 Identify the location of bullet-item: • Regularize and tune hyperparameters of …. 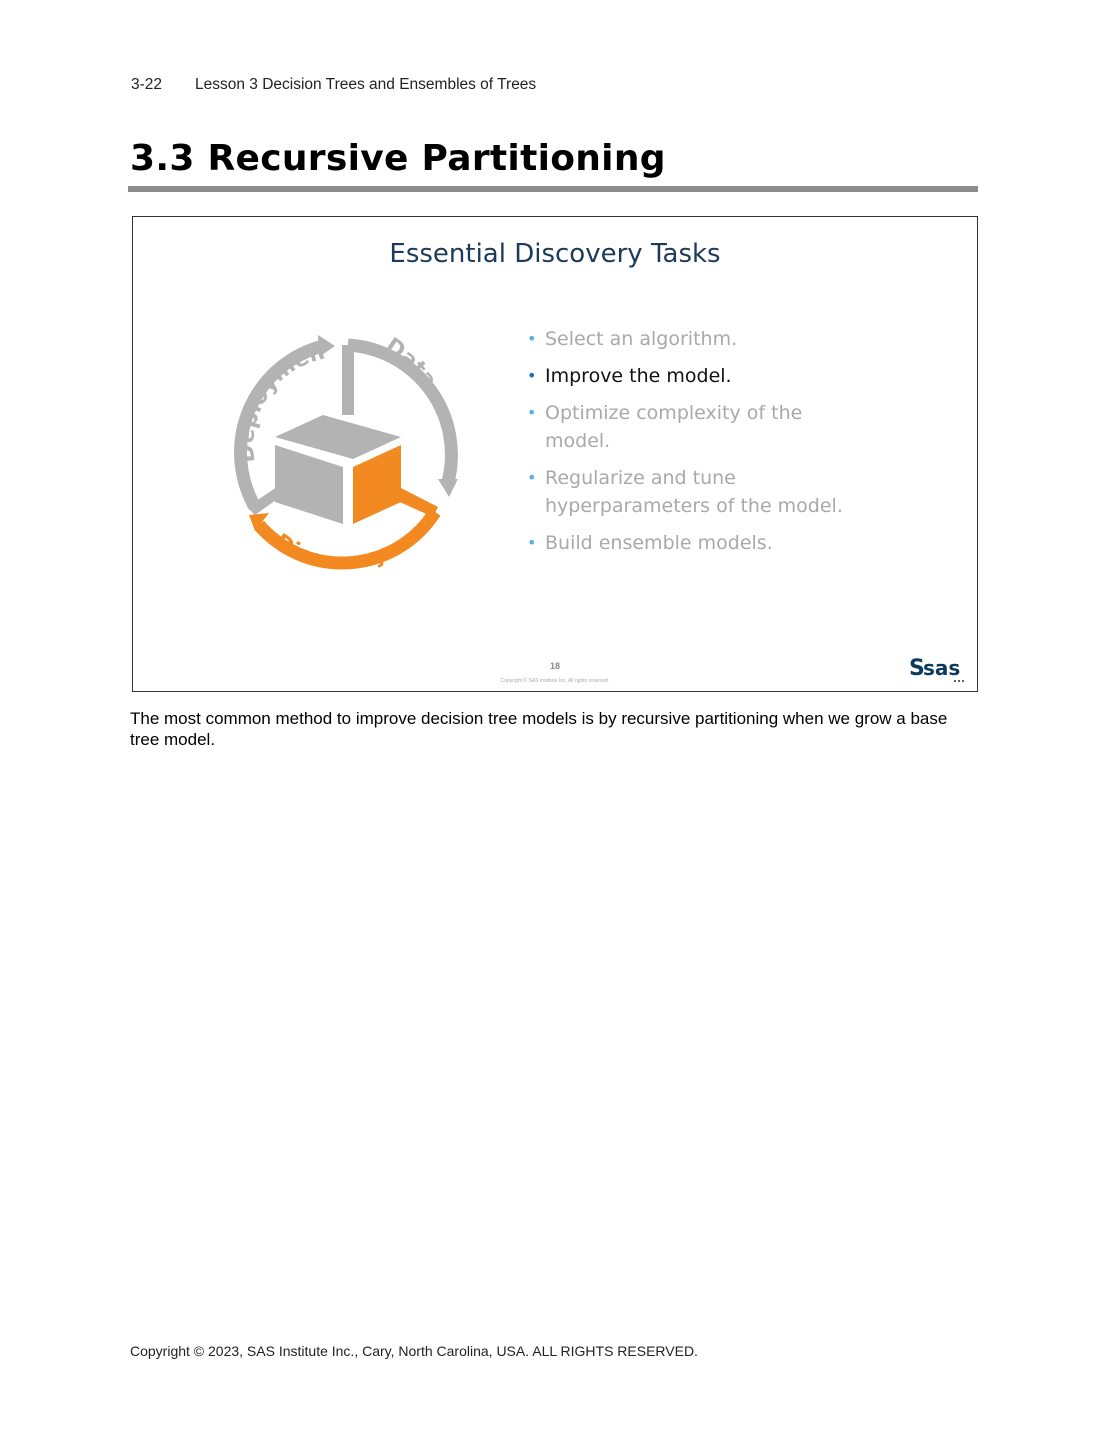
(691, 492).